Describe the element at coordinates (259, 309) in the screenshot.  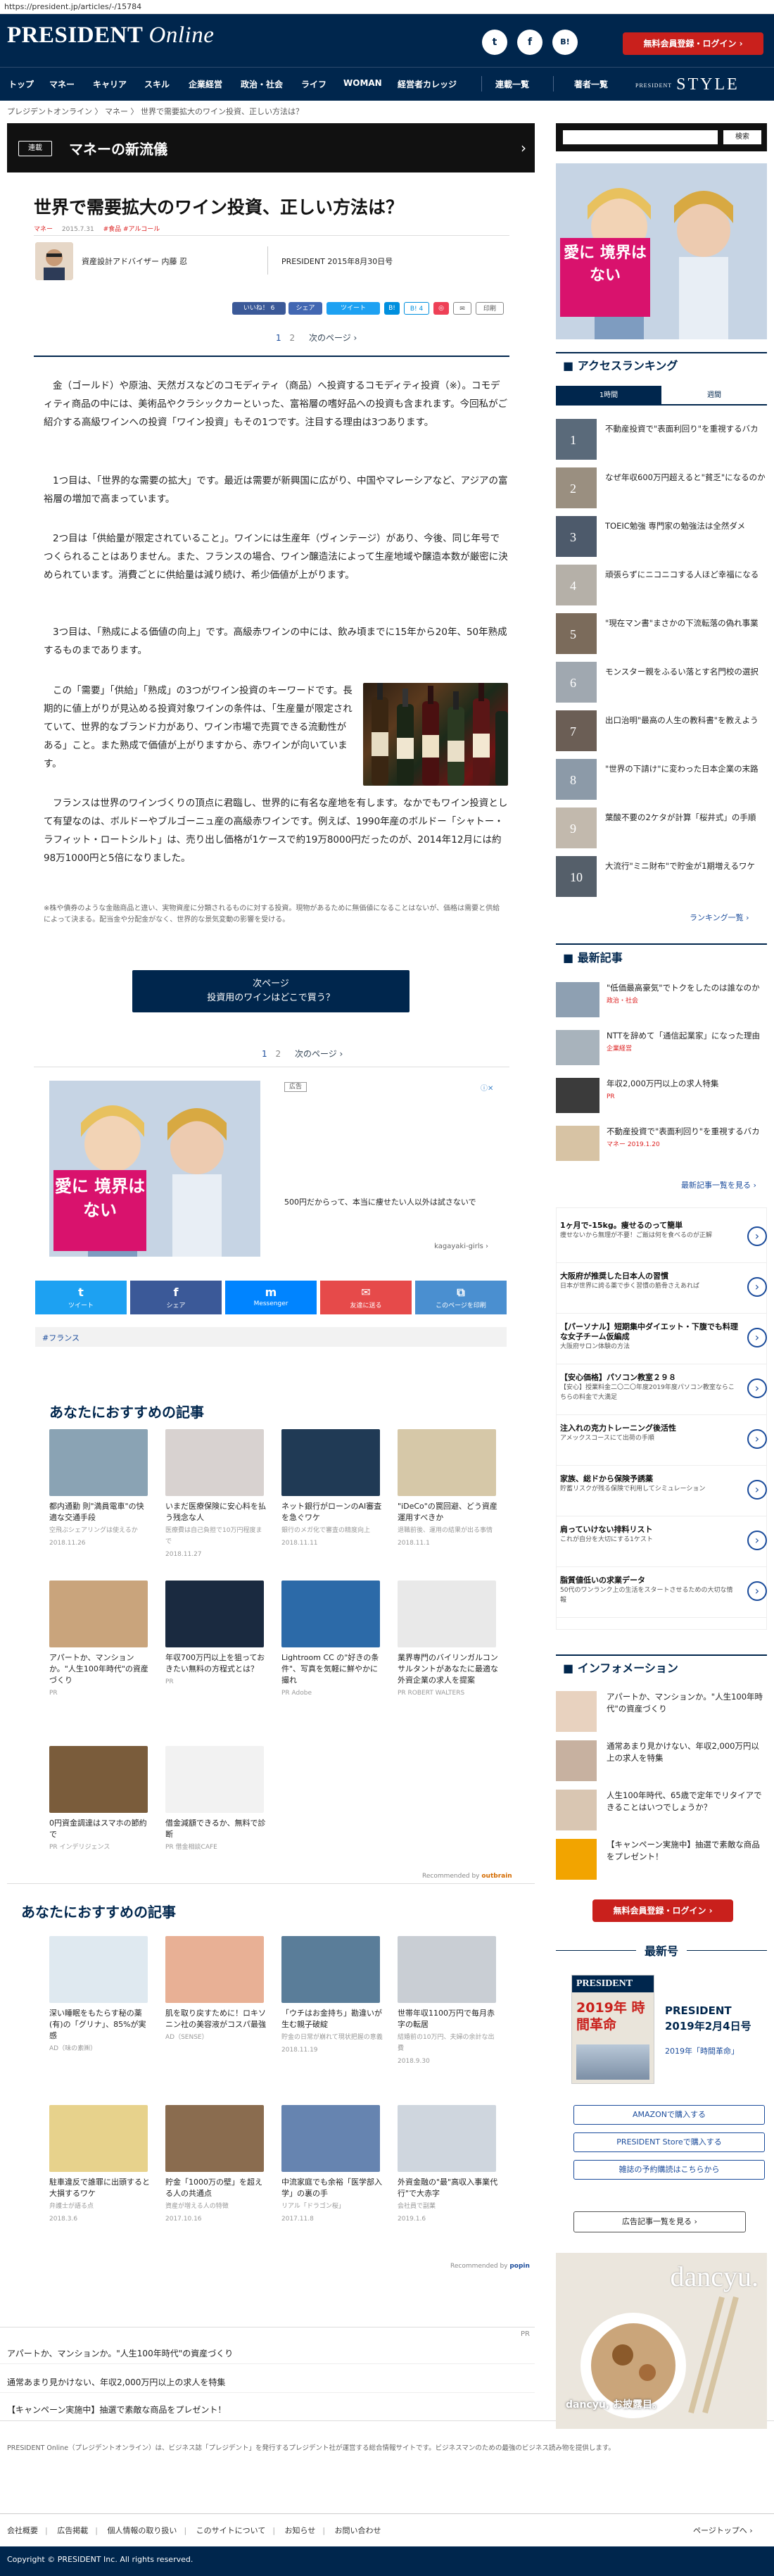
I see `facebook-like-button: いいね！ 6` at that location.